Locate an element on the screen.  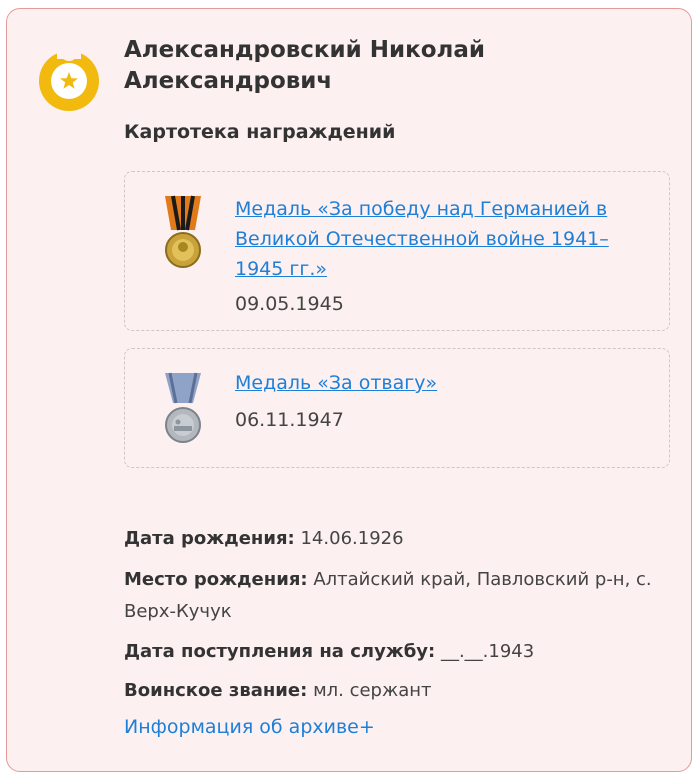
courage-medal-icon is located at coordinates (183, 407).